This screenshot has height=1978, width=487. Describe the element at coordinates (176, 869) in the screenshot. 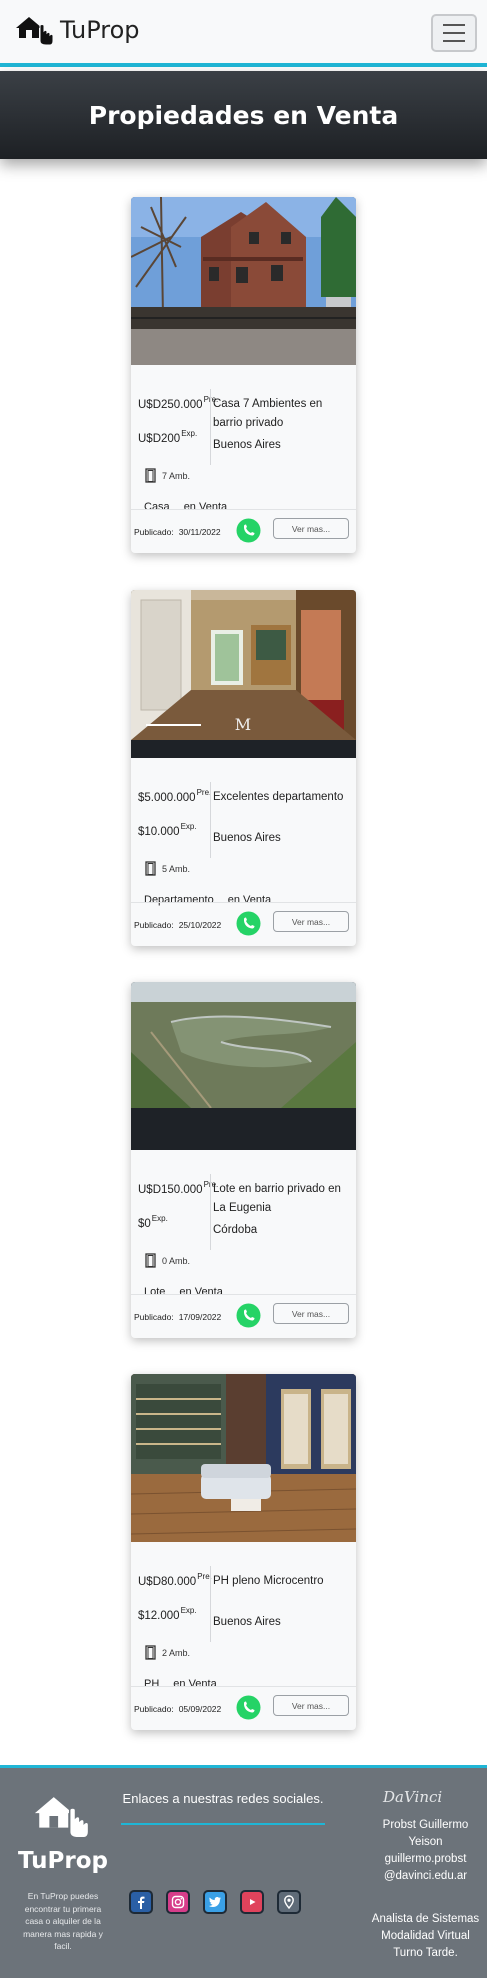

I see `ambientes: 5 Amb.` at that location.